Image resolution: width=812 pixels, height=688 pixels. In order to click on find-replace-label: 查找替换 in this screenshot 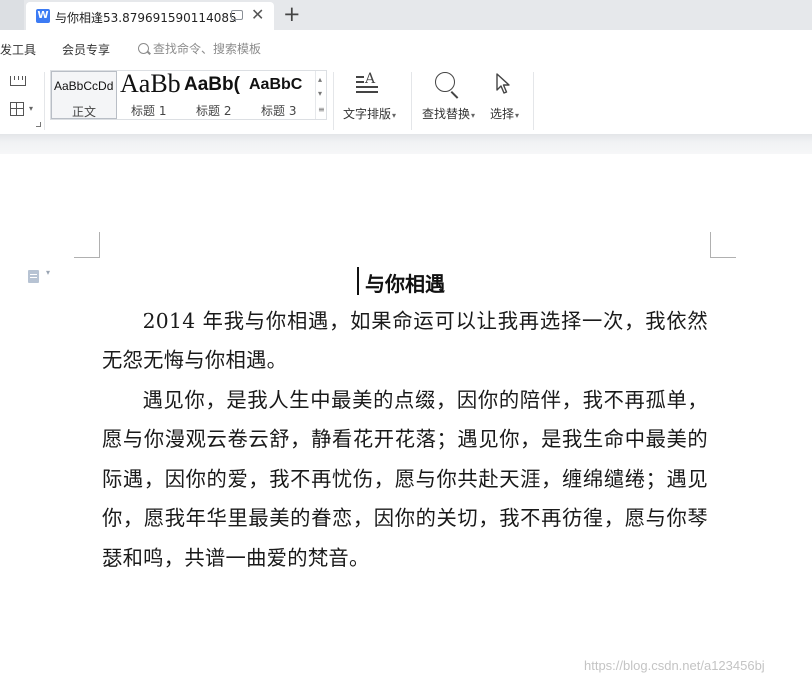, I will do `click(446, 114)`.